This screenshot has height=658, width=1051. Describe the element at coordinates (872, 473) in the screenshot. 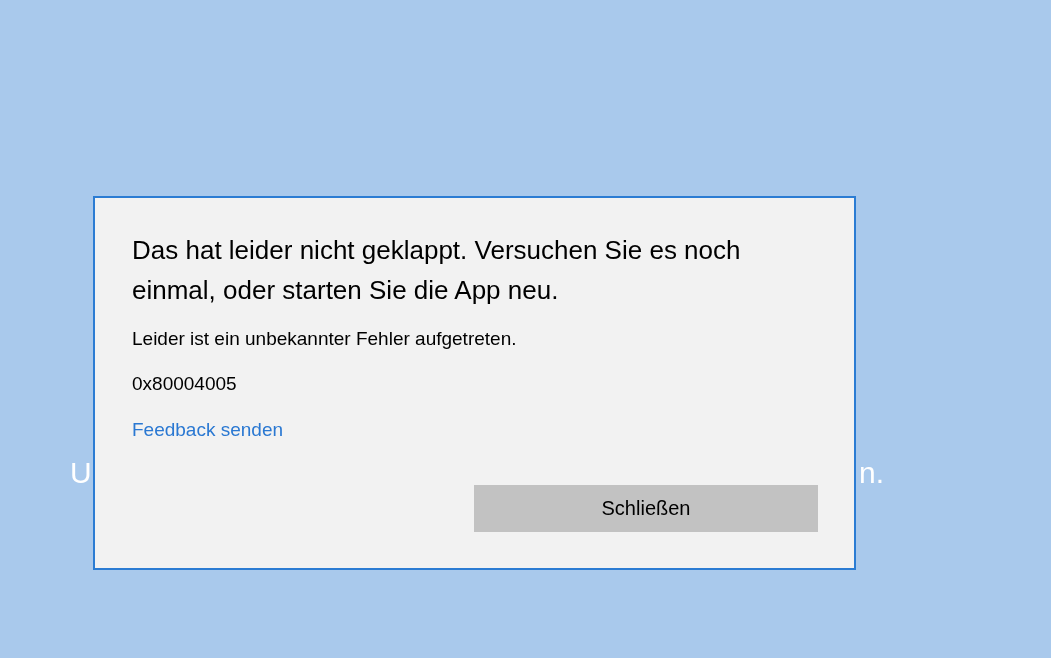

I see `background-text: n.` at that location.